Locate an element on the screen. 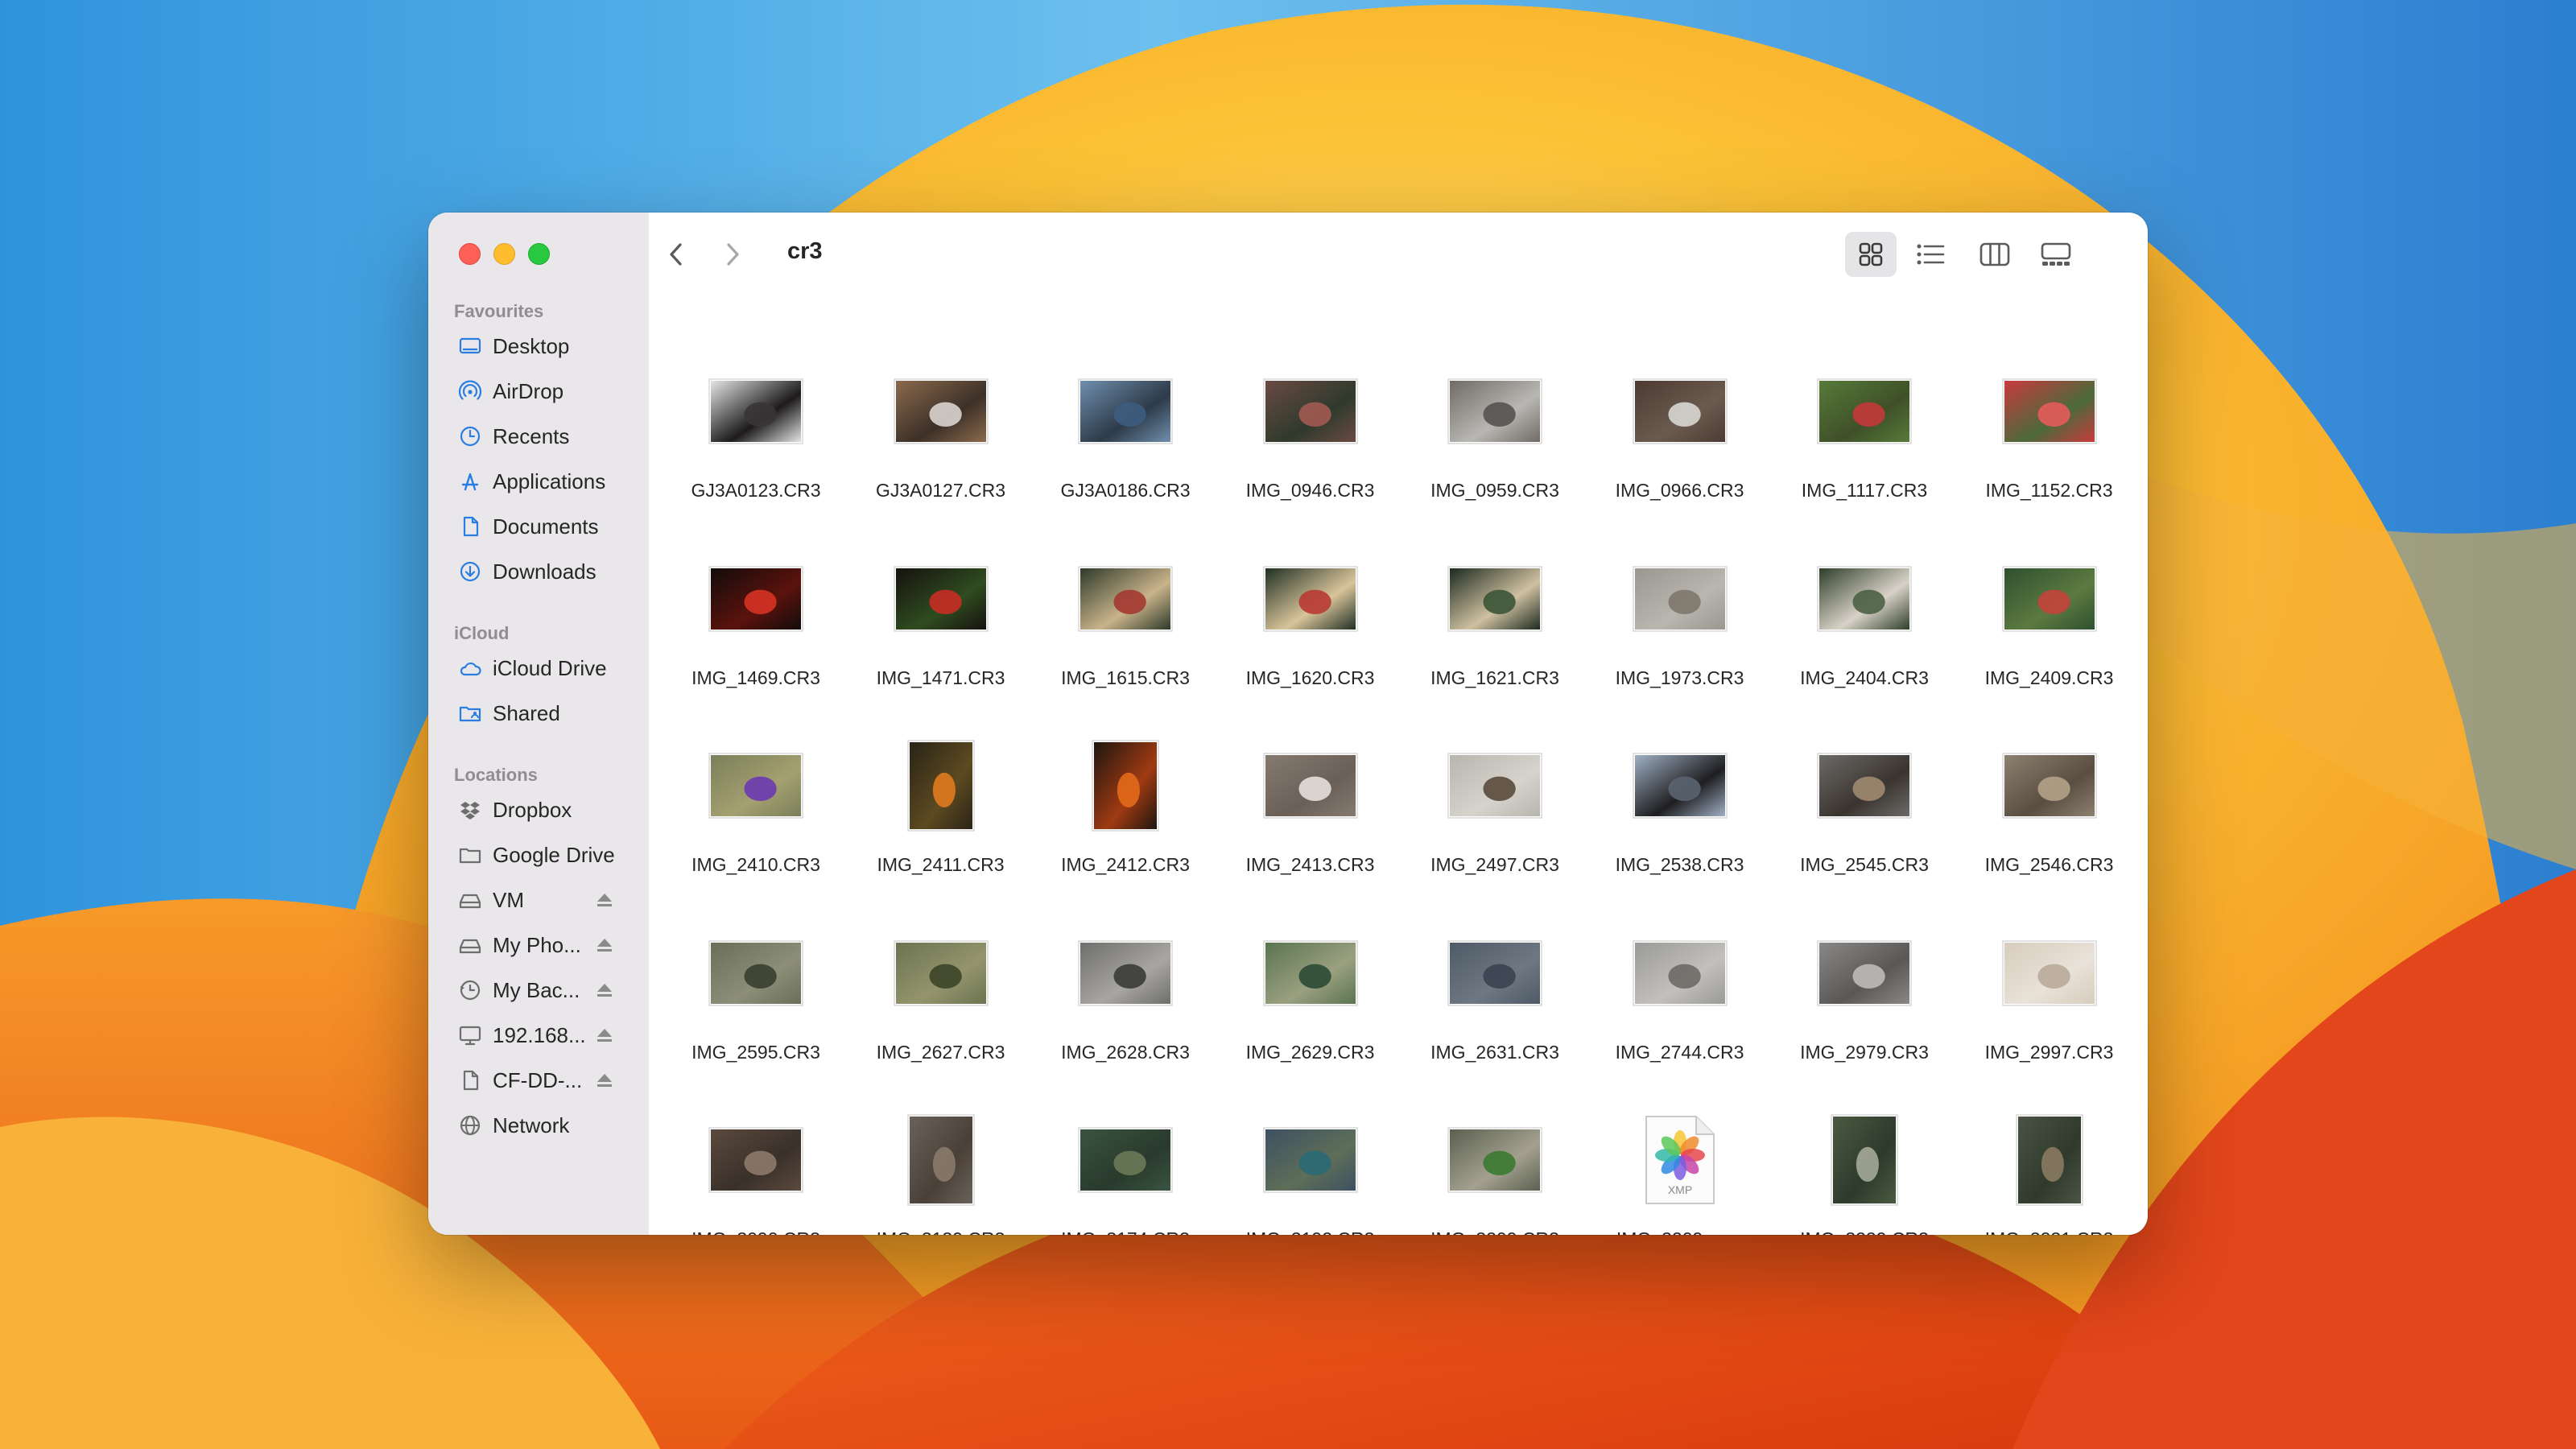  file-item: IMG_2404.CR3 is located at coordinates (1864, 632).